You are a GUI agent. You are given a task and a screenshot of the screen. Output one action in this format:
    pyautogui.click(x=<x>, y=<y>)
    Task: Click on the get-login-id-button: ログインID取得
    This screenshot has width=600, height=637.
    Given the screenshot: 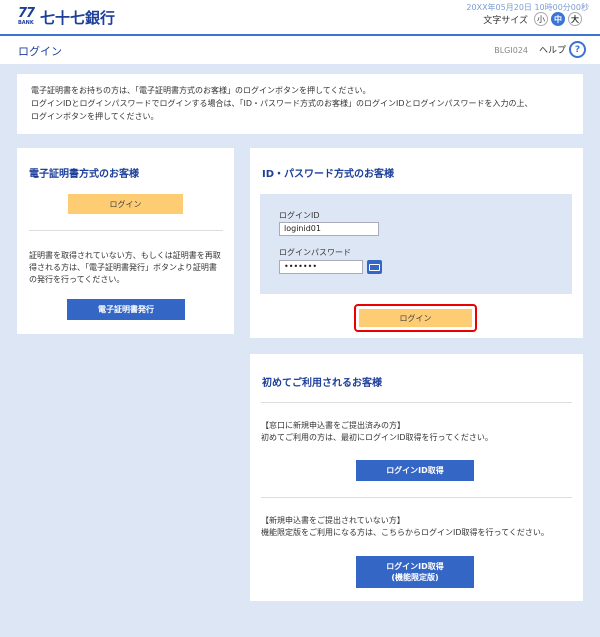 What is the action you would take?
    pyautogui.click(x=415, y=470)
    